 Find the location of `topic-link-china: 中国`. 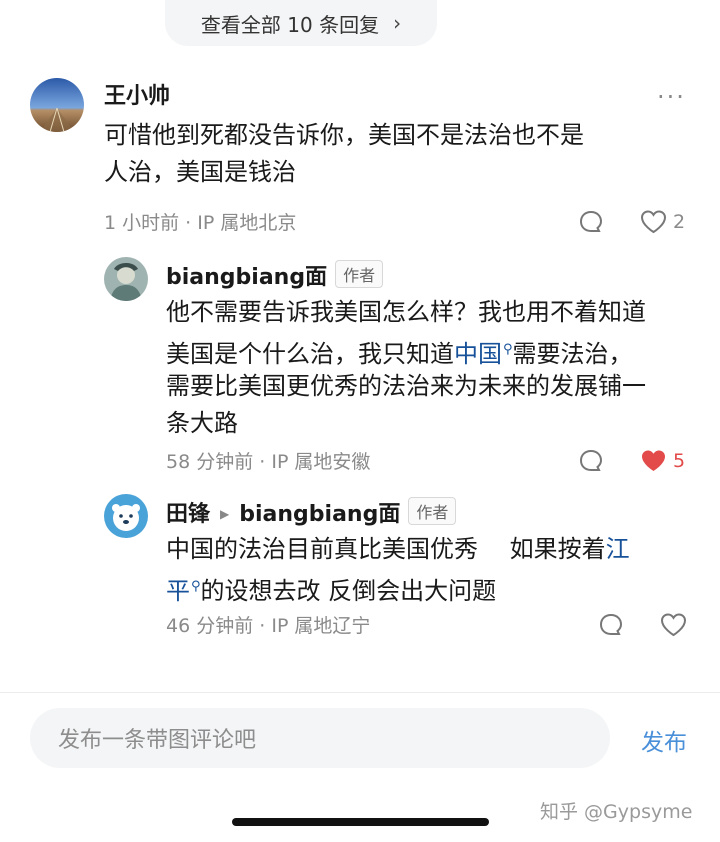

topic-link-china: 中国 is located at coordinates (478, 354).